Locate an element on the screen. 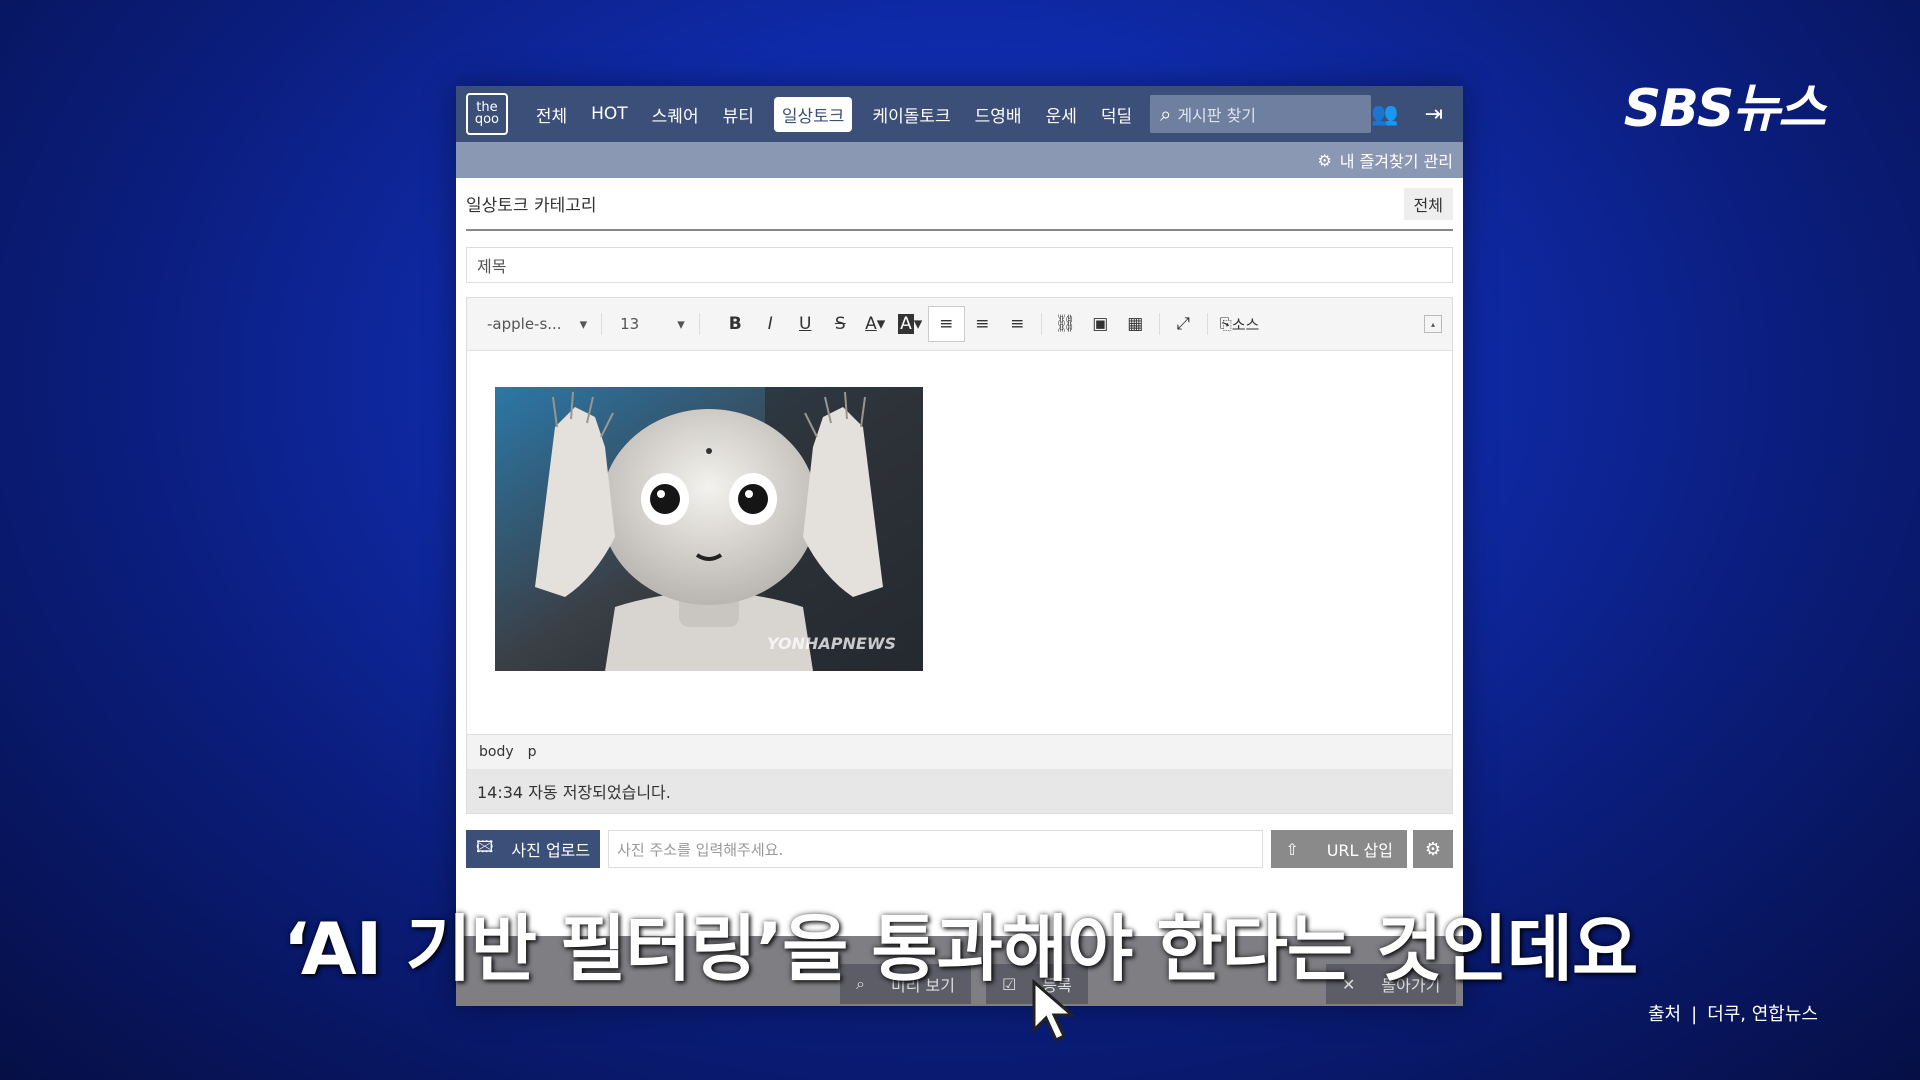 This screenshot has height=1080, width=1920. category-row: 일상토크 카테고리 전체 is located at coordinates (959, 204).